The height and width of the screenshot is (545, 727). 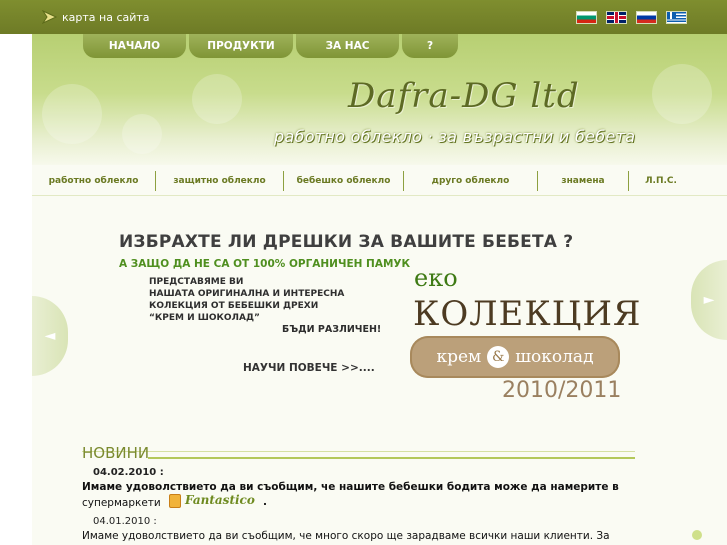 I want to click on top-bar: карта на сайта, so click(x=363, y=17).